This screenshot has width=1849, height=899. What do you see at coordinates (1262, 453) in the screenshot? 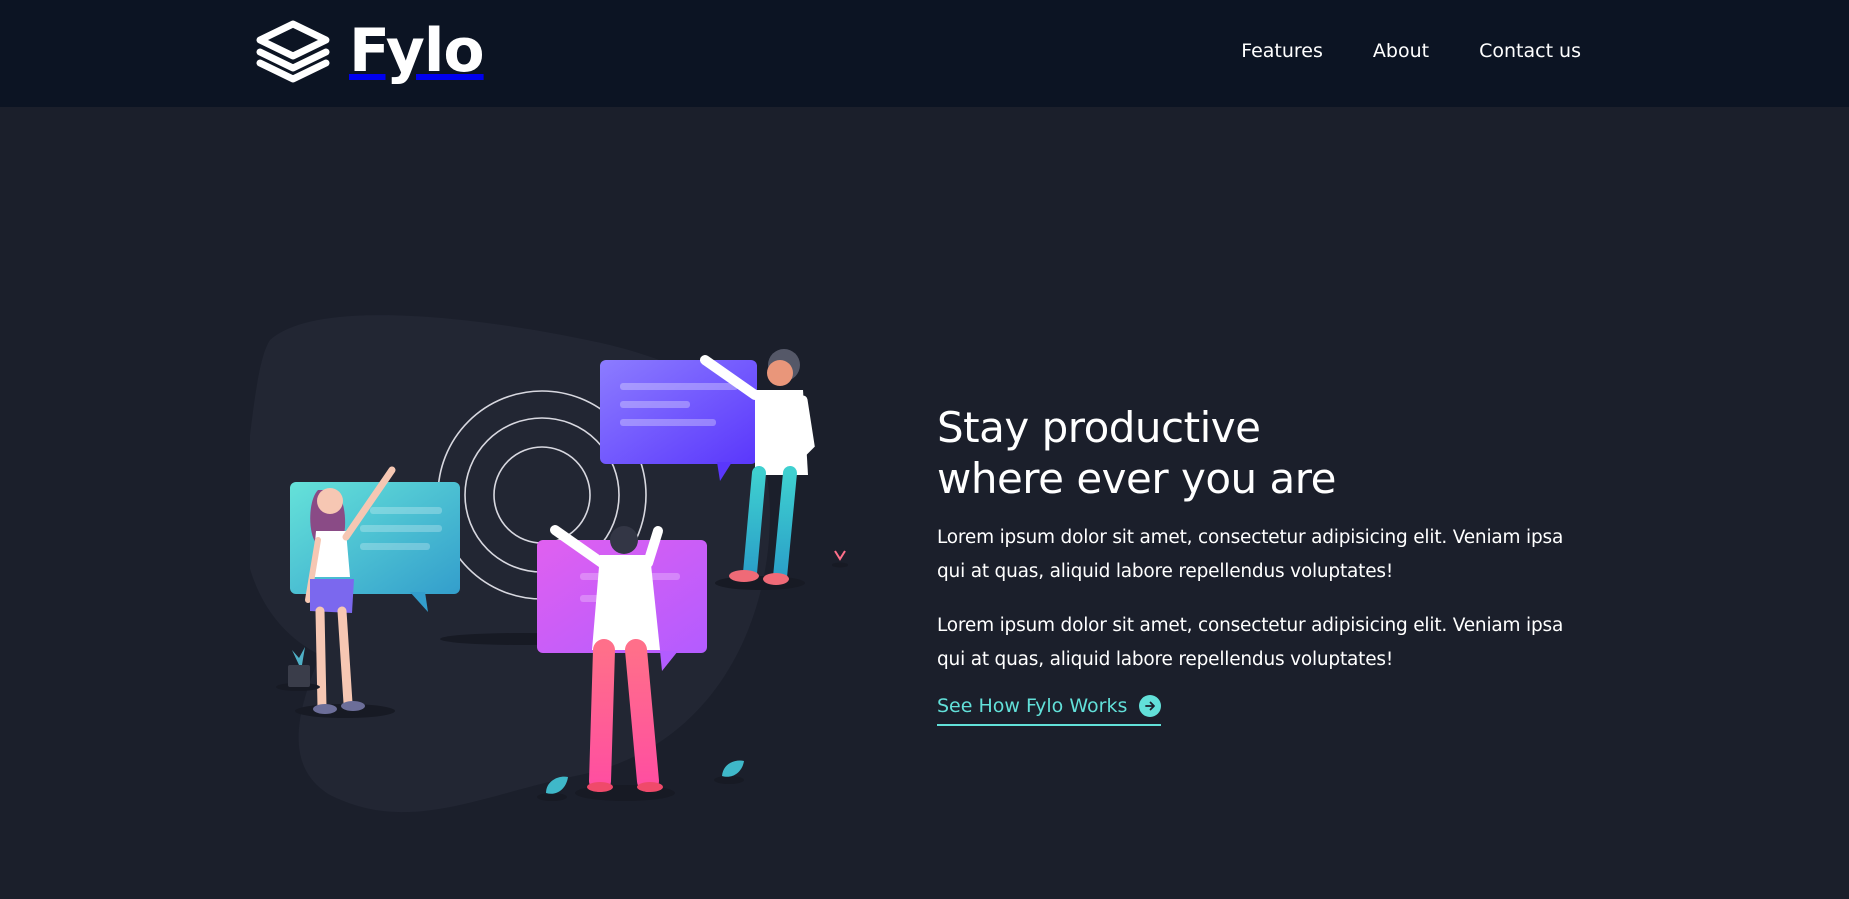
I see `hero-title: Stay productive where ever you are` at bounding box center [1262, 453].